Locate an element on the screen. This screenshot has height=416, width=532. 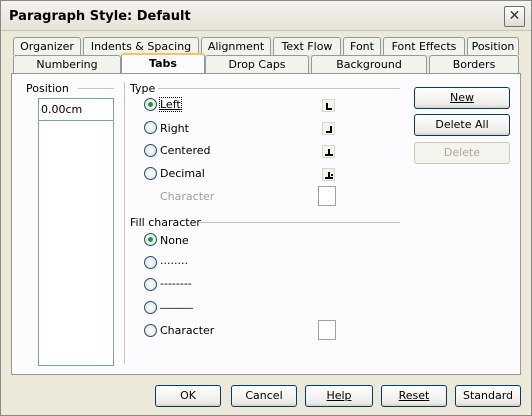
button-label: Cancel is located at coordinates (264, 395).